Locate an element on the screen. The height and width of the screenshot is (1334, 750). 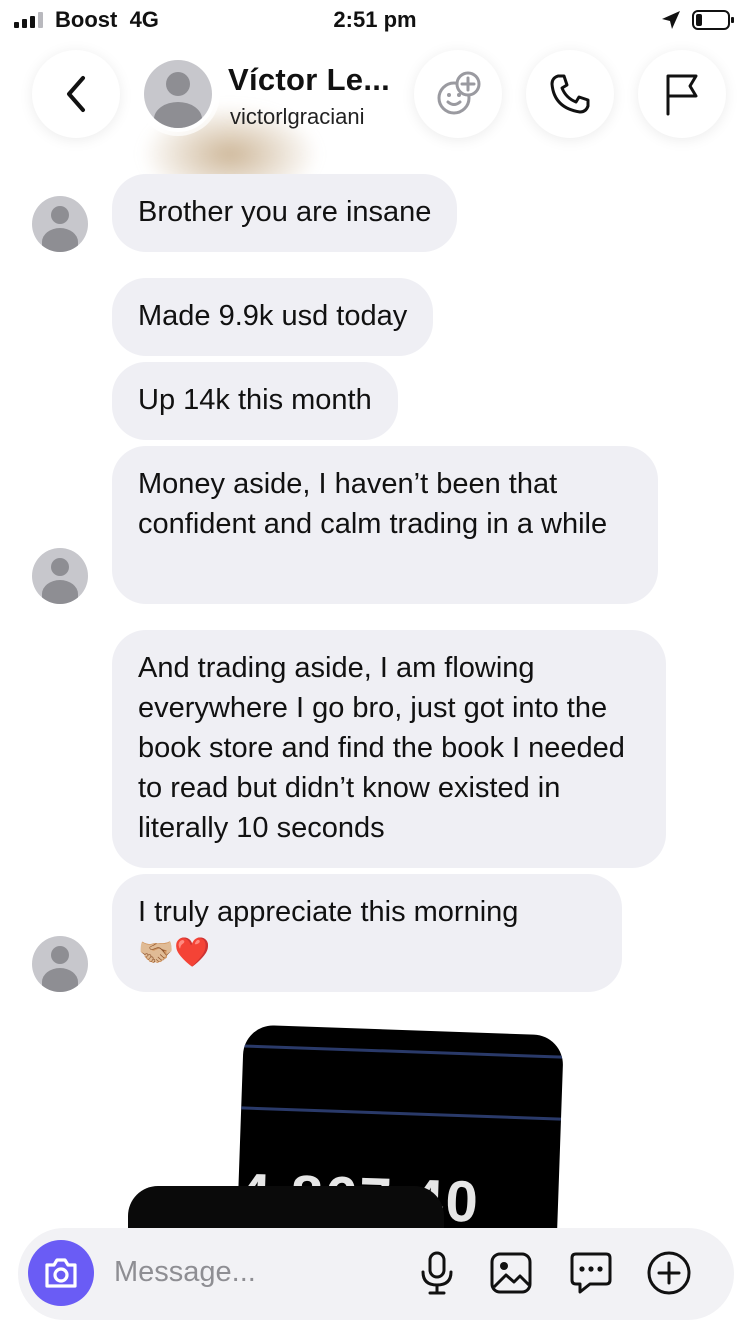
gallery-button is located at coordinates (511, 1273).